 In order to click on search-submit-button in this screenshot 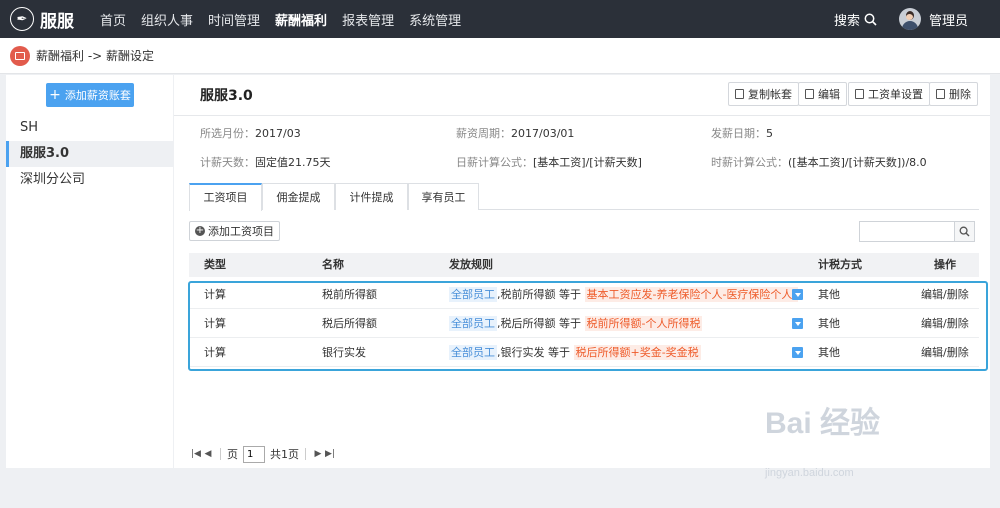, I will do `click(964, 231)`.